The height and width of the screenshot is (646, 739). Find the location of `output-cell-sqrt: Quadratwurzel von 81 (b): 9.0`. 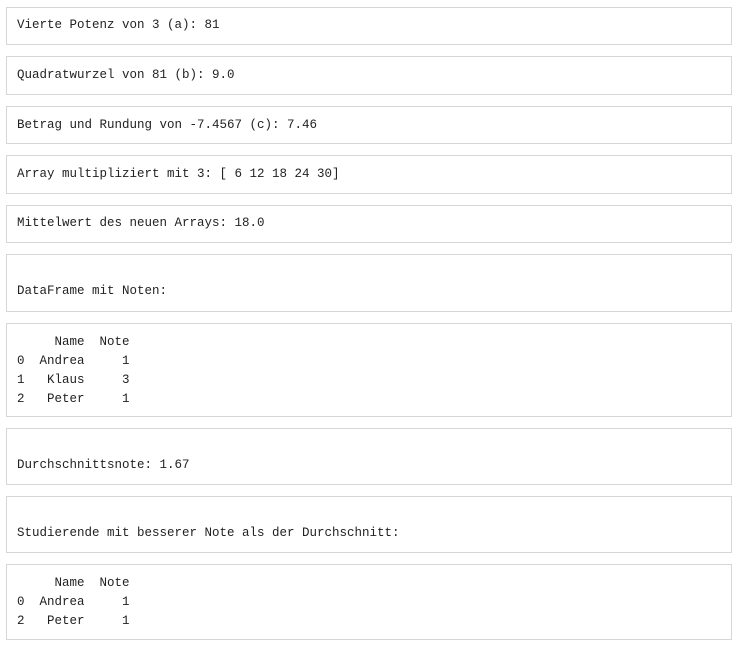

output-cell-sqrt: Quadratwurzel von 81 (b): 9.0 is located at coordinates (369, 75).